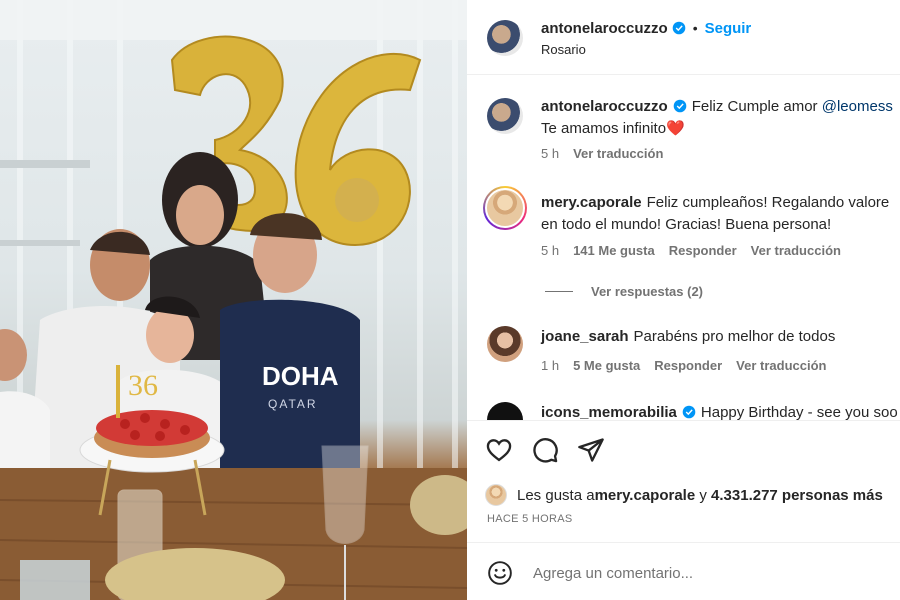  What do you see at coordinates (591, 202) in the screenshot?
I see `commenter-username: mery.caporale` at bounding box center [591, 202].